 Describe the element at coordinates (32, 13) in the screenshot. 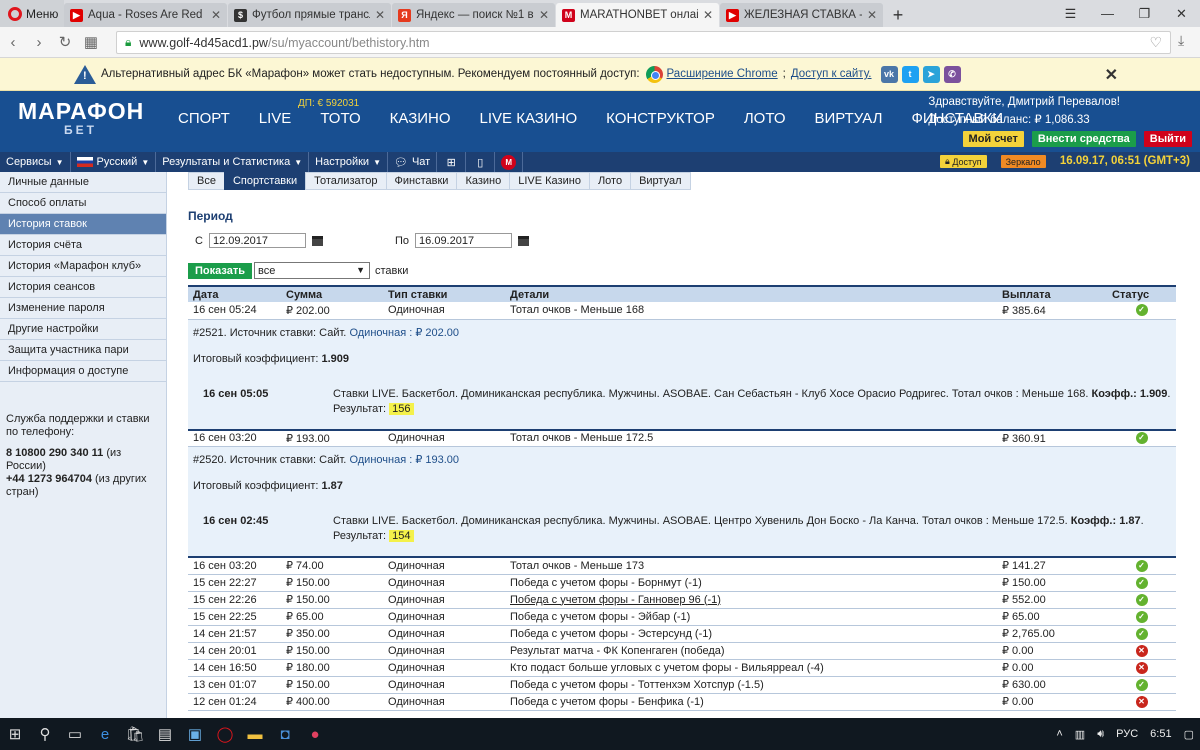

I see `opera-menu-button: Меню` at that location.